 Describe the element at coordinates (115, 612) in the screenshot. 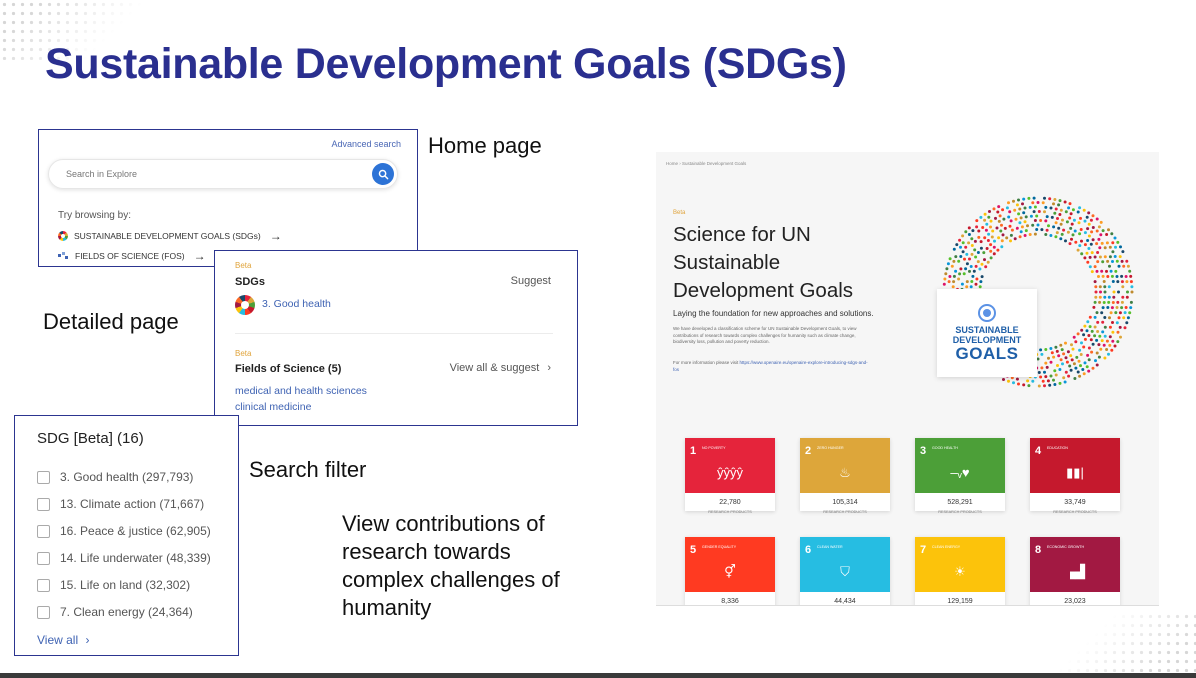

I see `filter-option: 7. Clean energy (24,364)` at that location.